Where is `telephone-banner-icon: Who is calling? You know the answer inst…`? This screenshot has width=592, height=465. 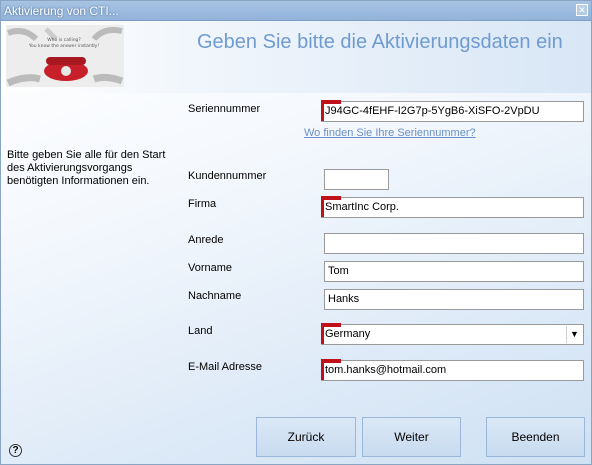
telephone-banner-icon: Who is calling? You know the answer inst… is located at coordinates (65, 56).